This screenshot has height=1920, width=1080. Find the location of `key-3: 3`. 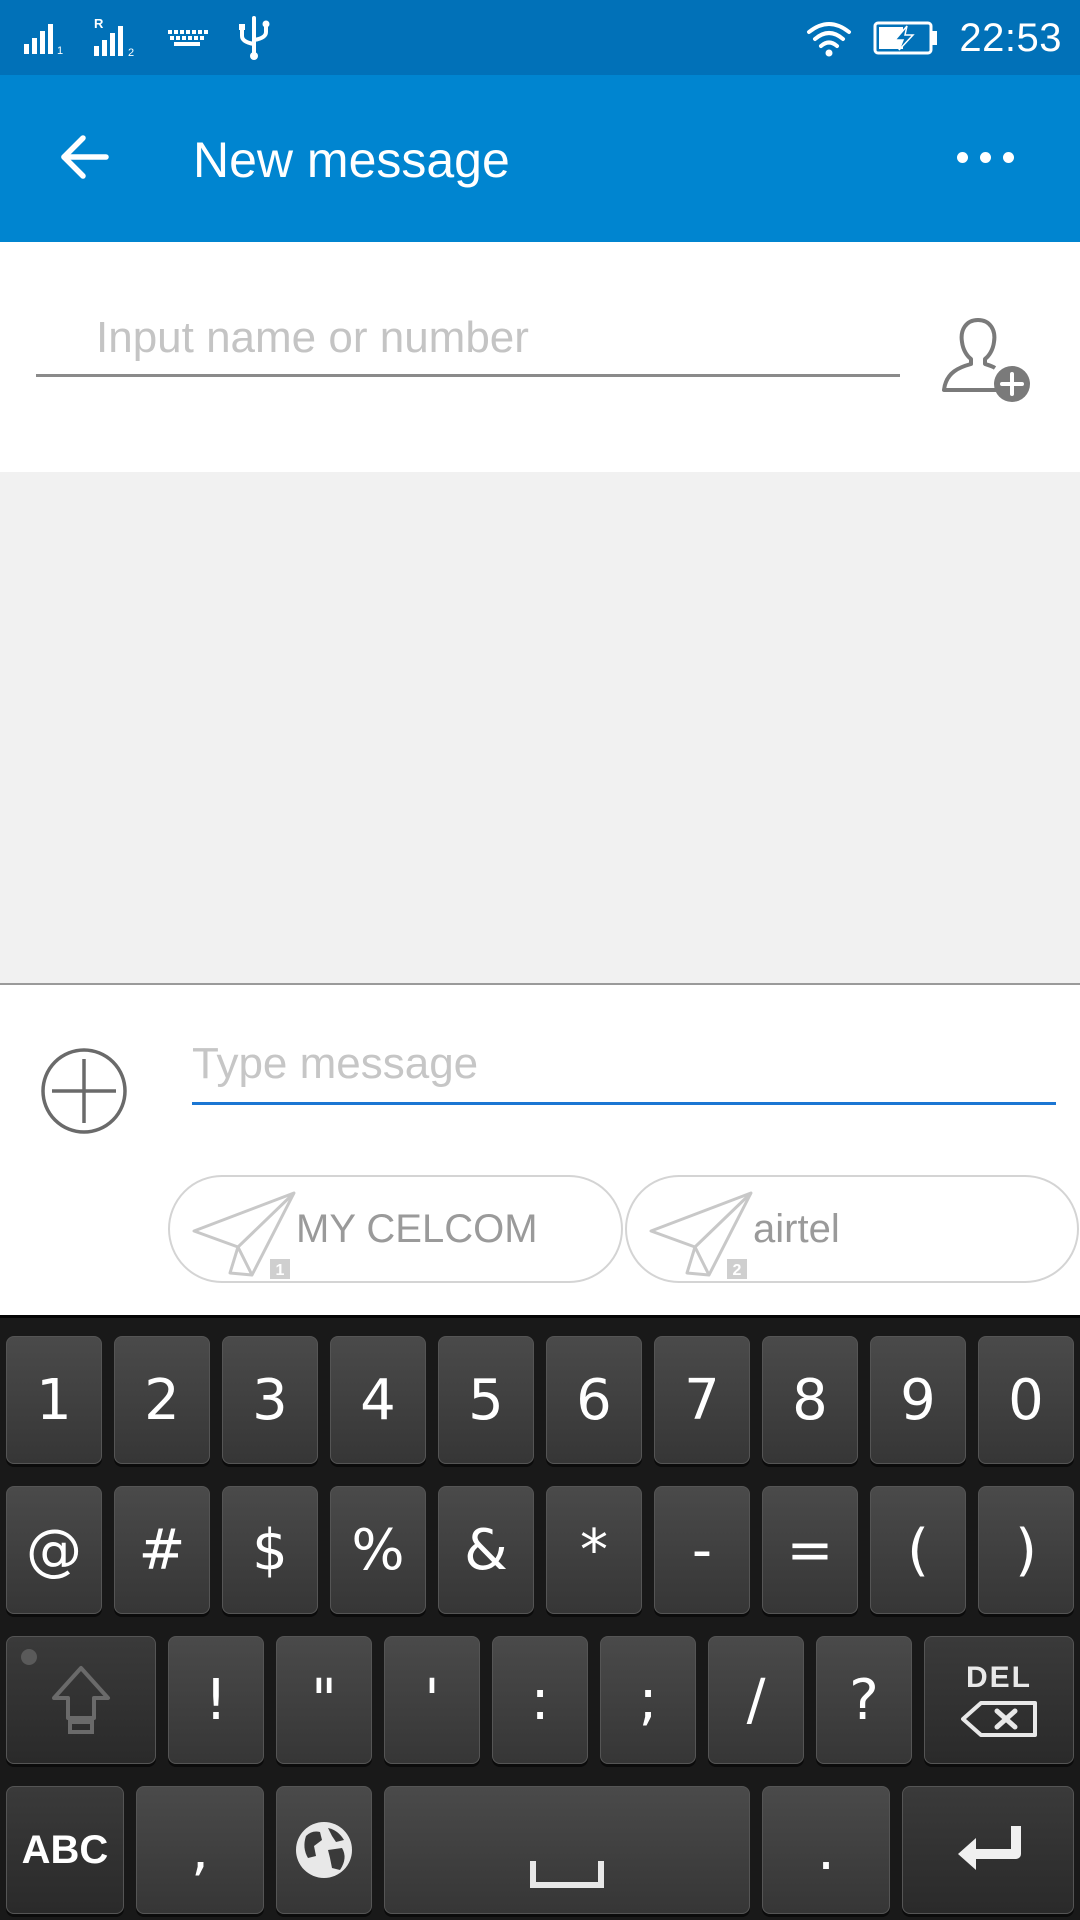

key-3: 3 is located at coordinates (270, 1400).